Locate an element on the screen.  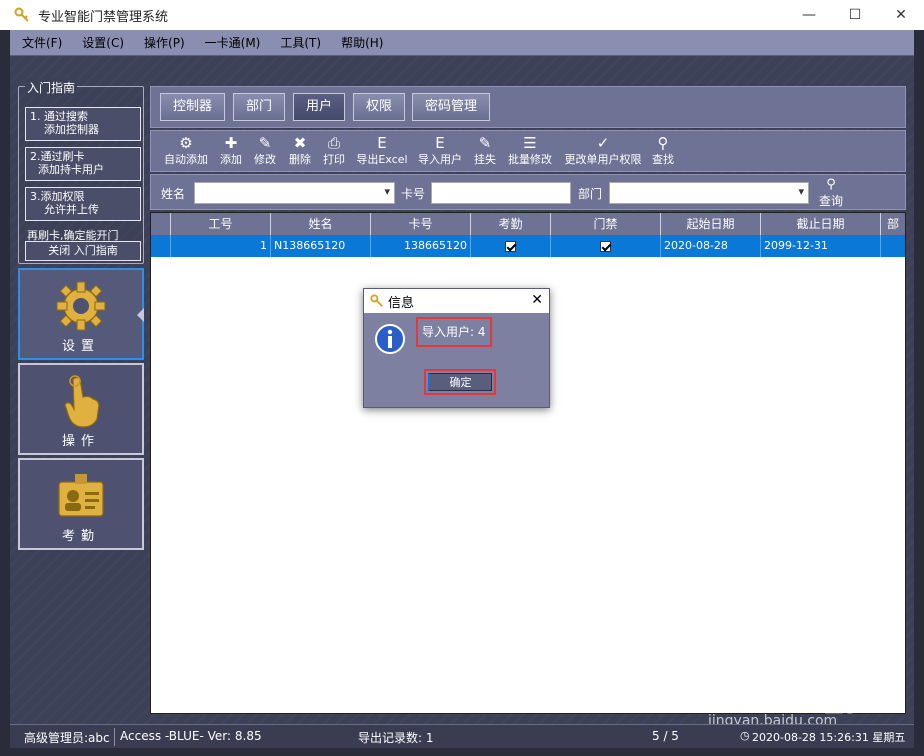
table-header: 工号 姓名 卡号 考勤 门禁 起始日期 截止日期 部 is located at coordinates (528, 224).